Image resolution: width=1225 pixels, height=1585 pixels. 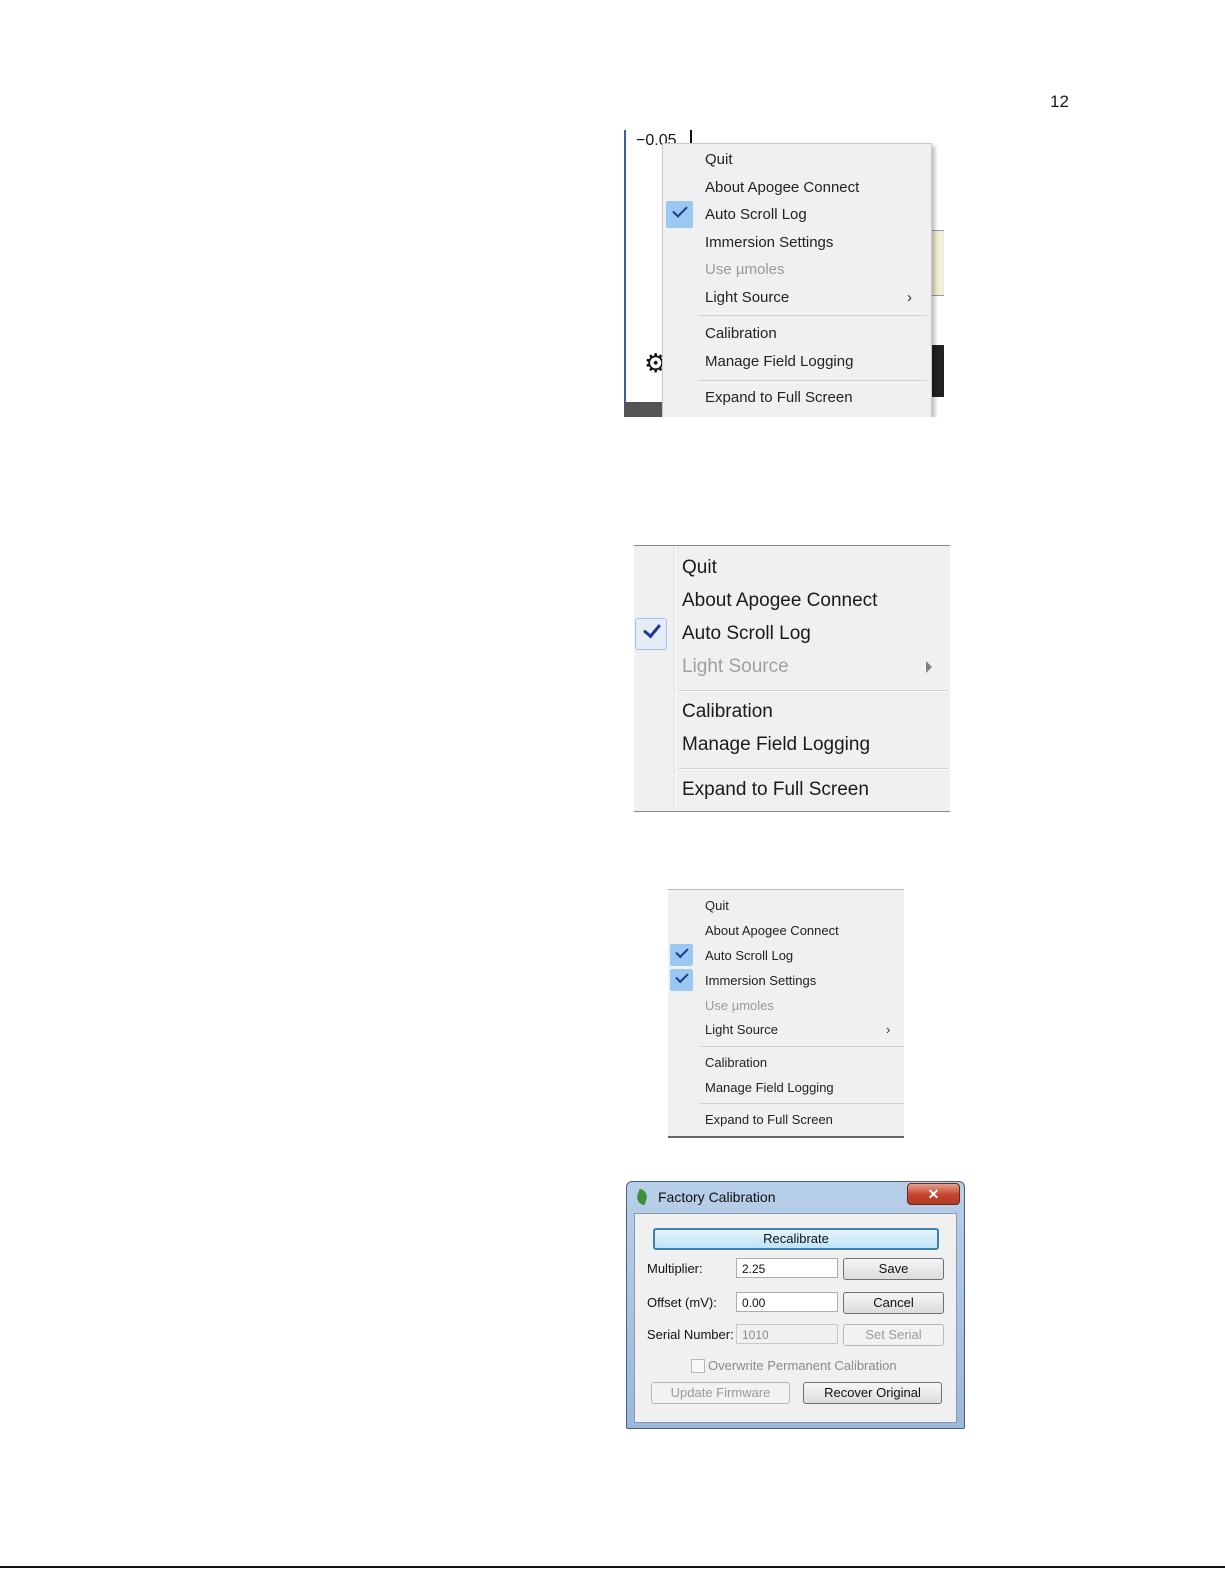 What do you see at coordinates (893, 1303) in the screenshot?
I see `cancel-button: Cancel` at bounding box center [893, 1303].